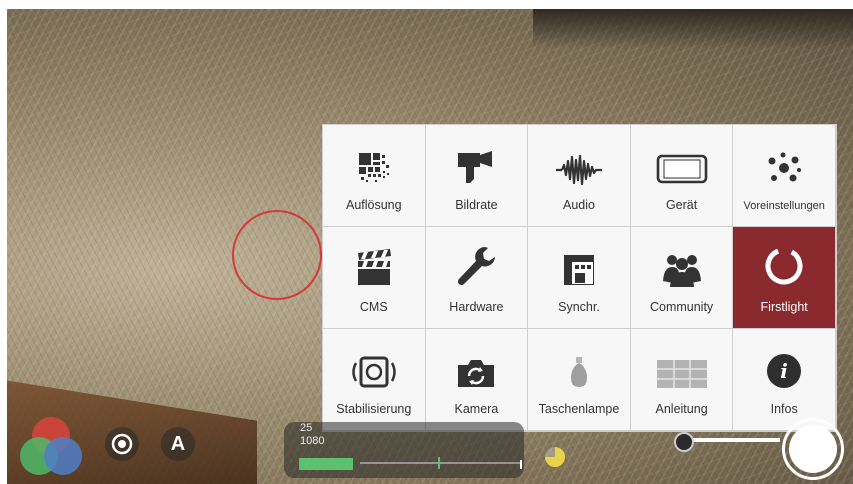  Describe the element at coordinates (579, 409) in the screenshot. I see `menu-item-label: Taschenlampe` at that location.